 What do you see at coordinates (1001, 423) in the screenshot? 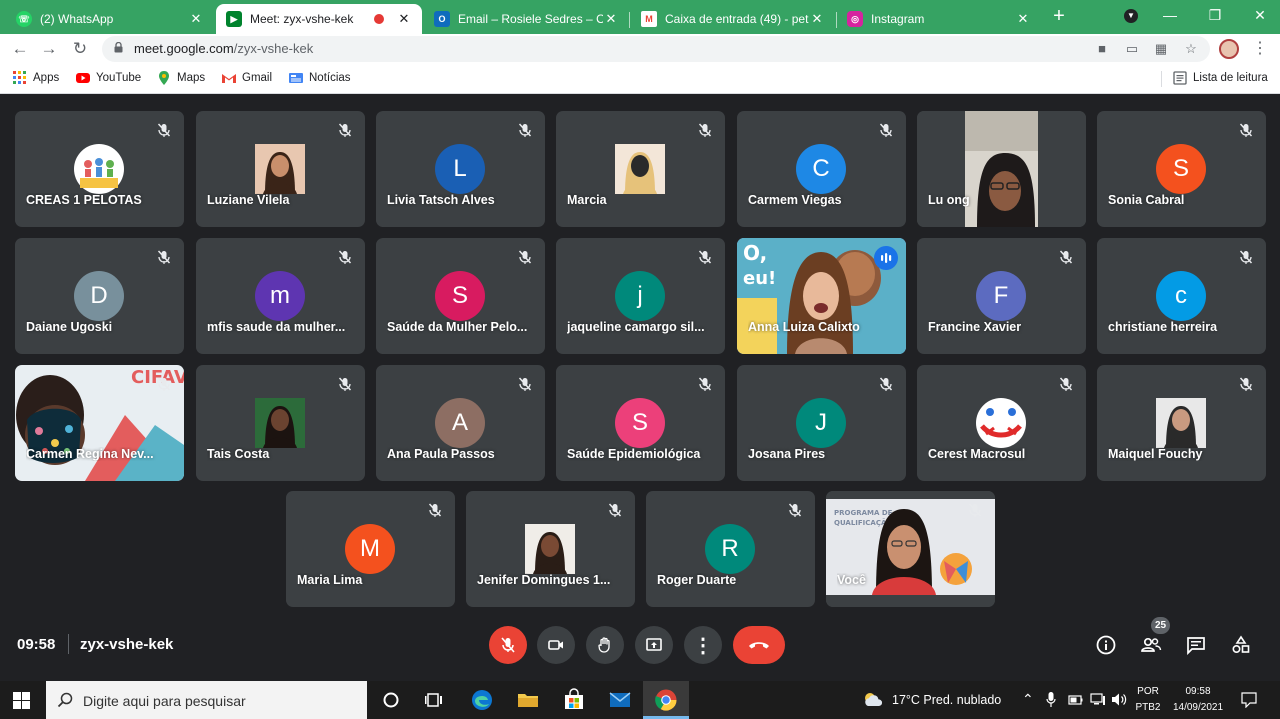
I see `participant-tile: Cerest Macrosul` at bounding box center [1001, 423].